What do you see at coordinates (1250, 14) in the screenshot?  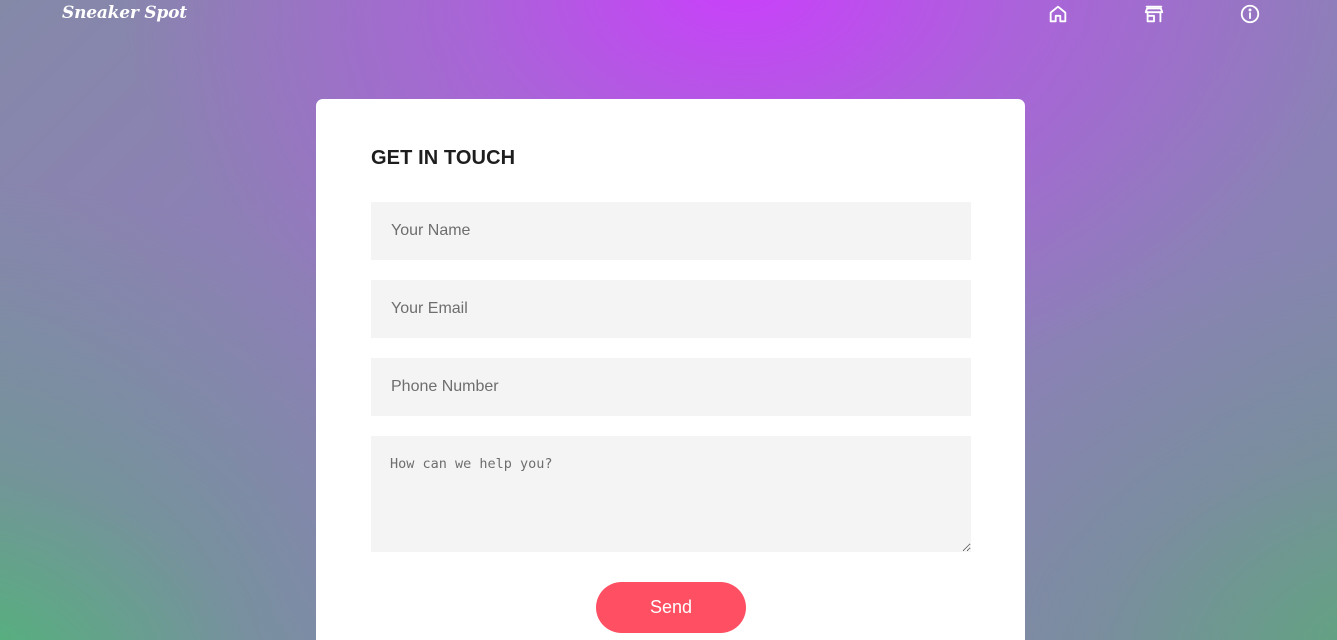 I see `info-icon` at bounding box center [1250, 14].